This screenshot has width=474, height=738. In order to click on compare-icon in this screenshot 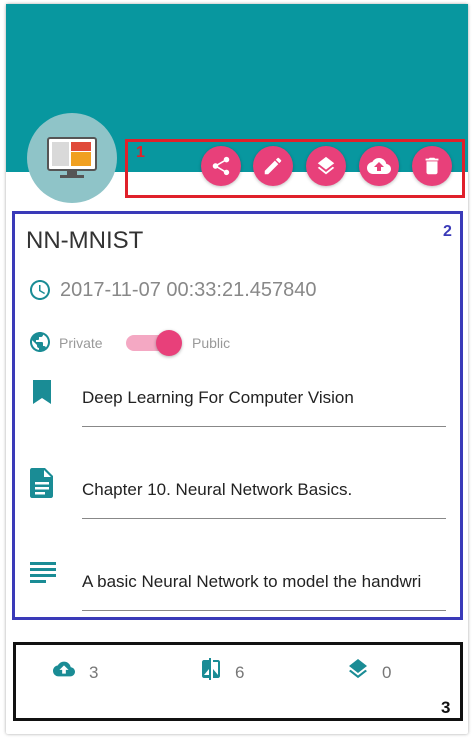, I will do `click(211, 669)`.